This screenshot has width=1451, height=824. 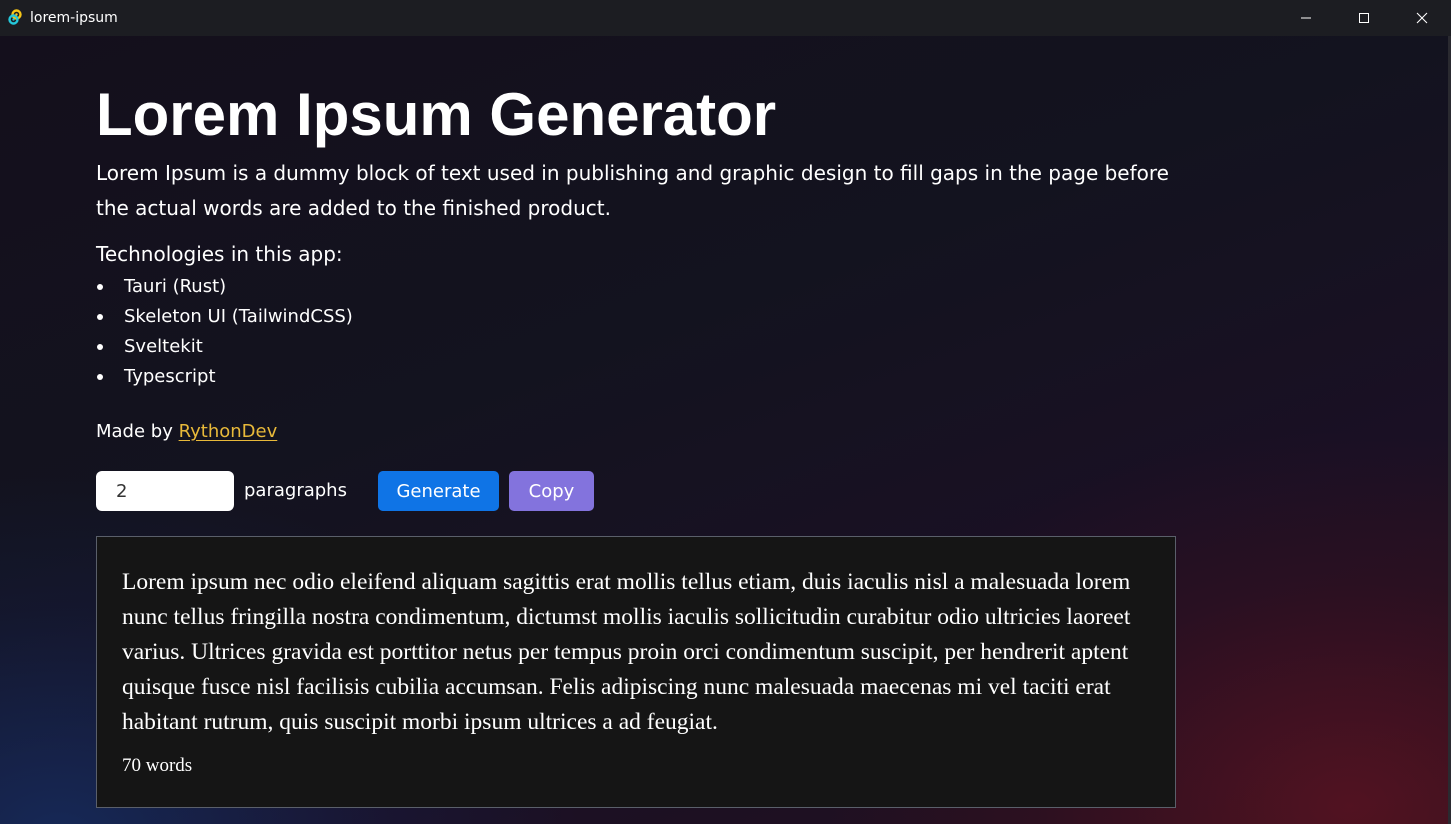 What do you see at coordinates (436, 114) in the screenshot?
I see `page-title: Lorem Ipsum Generator` at bounding box center [436, 114].